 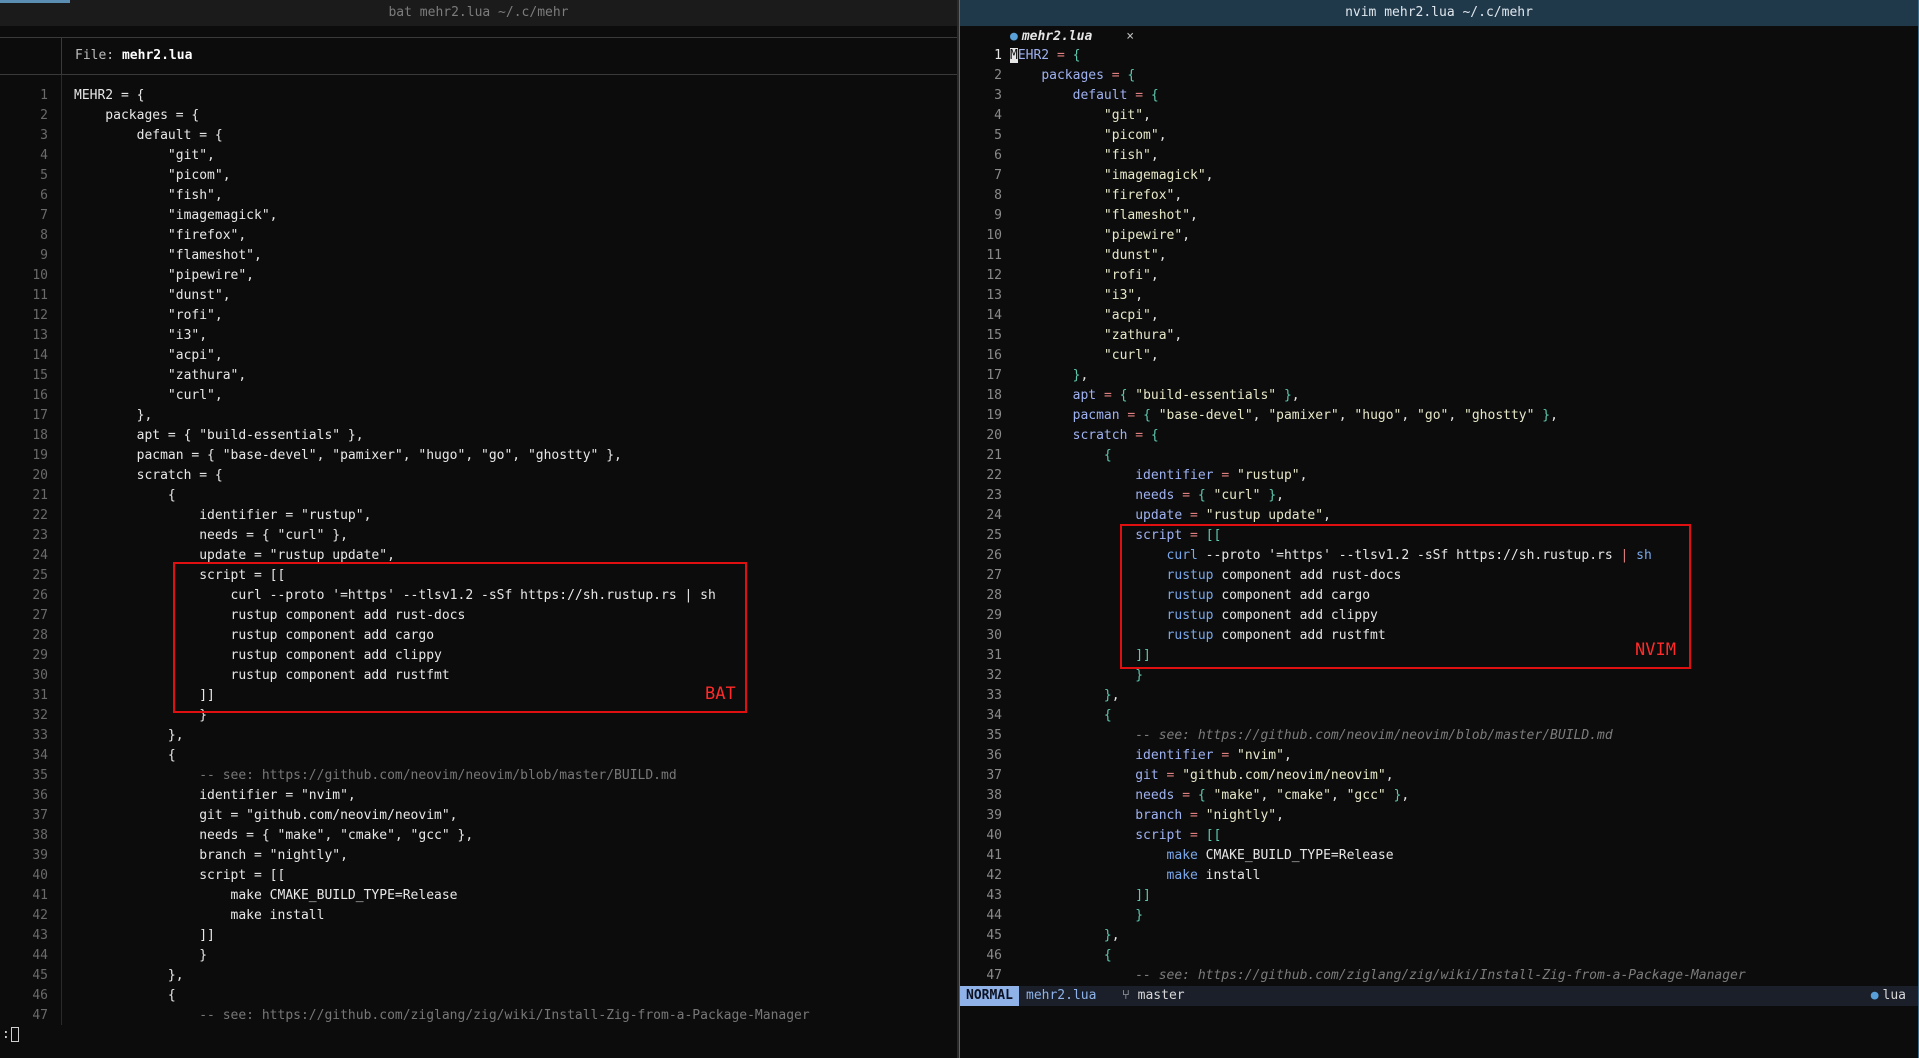 I want to click on code-line: 15 "zathura",, so click(x=1439, y=336).